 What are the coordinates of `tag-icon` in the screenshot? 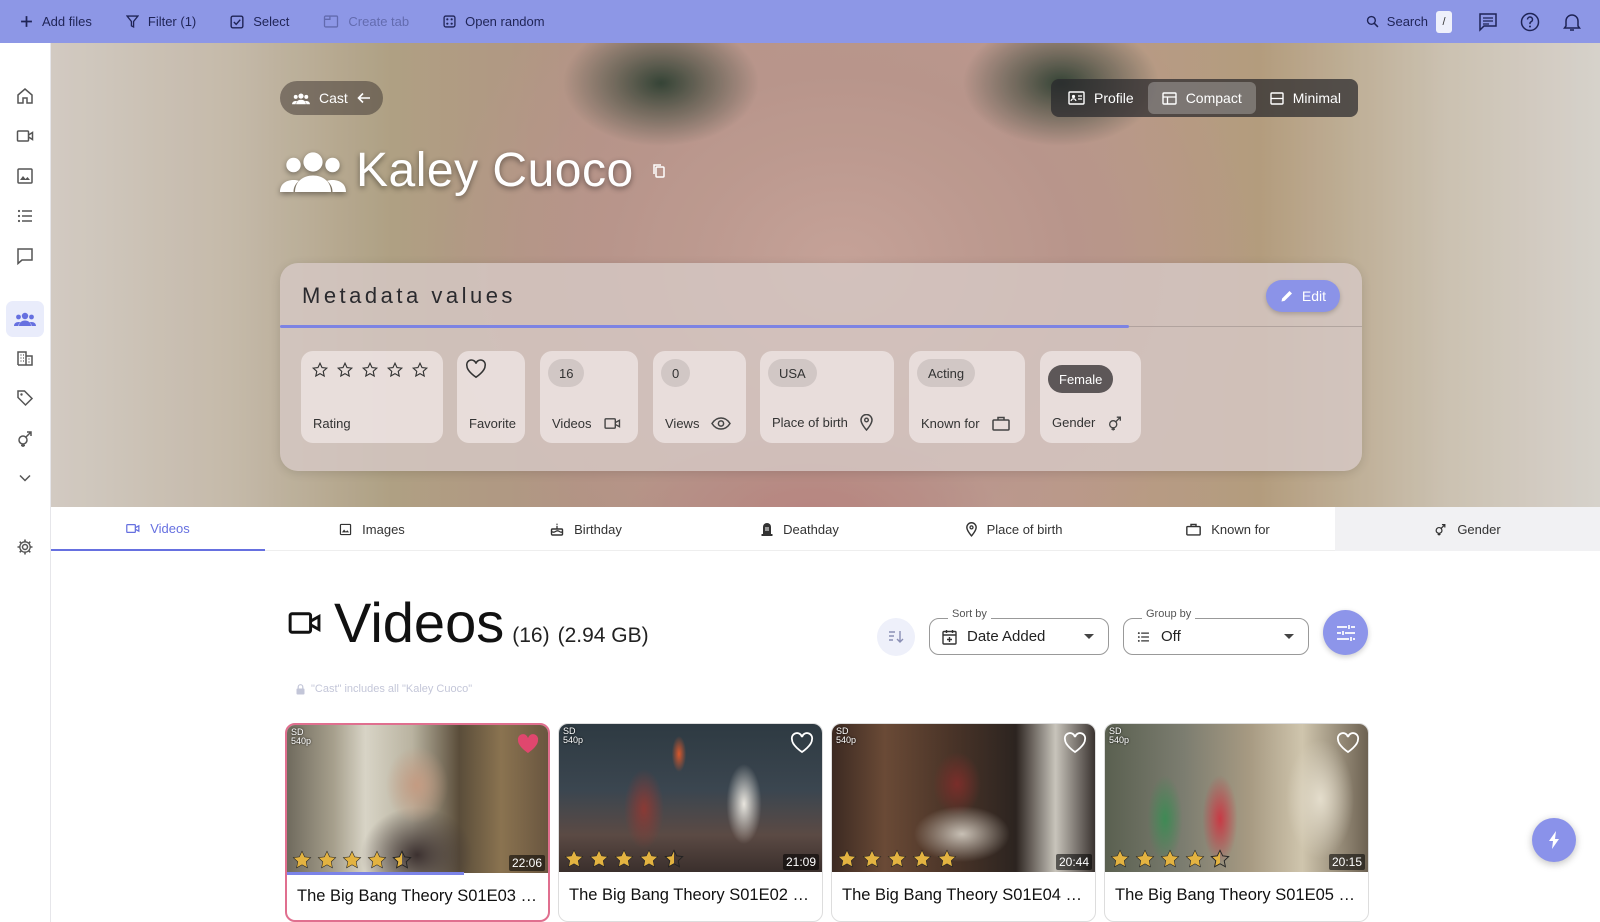 It's located at (25, 398).